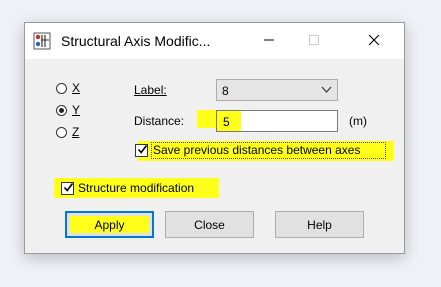 The width and height of the screenshot is (441, 287). I want to click on close-button: Close, so click(209, 224).